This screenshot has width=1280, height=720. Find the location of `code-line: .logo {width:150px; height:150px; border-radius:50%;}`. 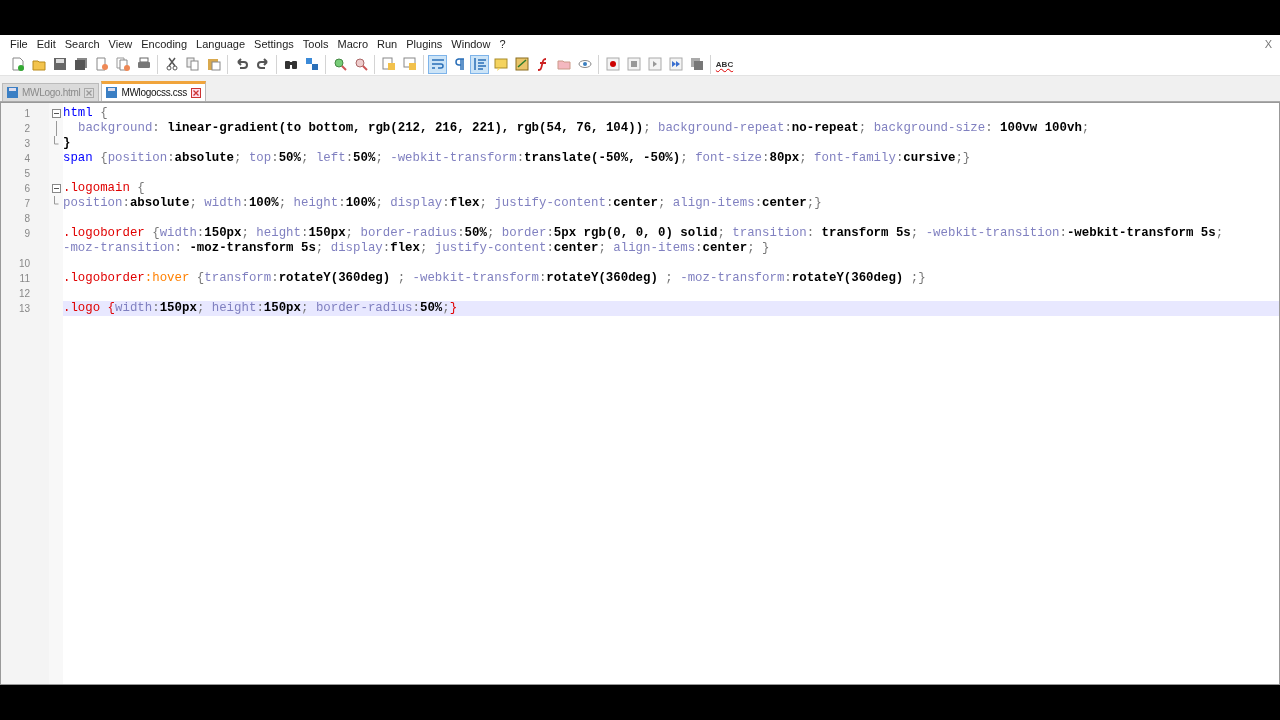

code-line: .logo {width:150px; height:150px; border-radius:50%;} is located at coordinates (260, 308).